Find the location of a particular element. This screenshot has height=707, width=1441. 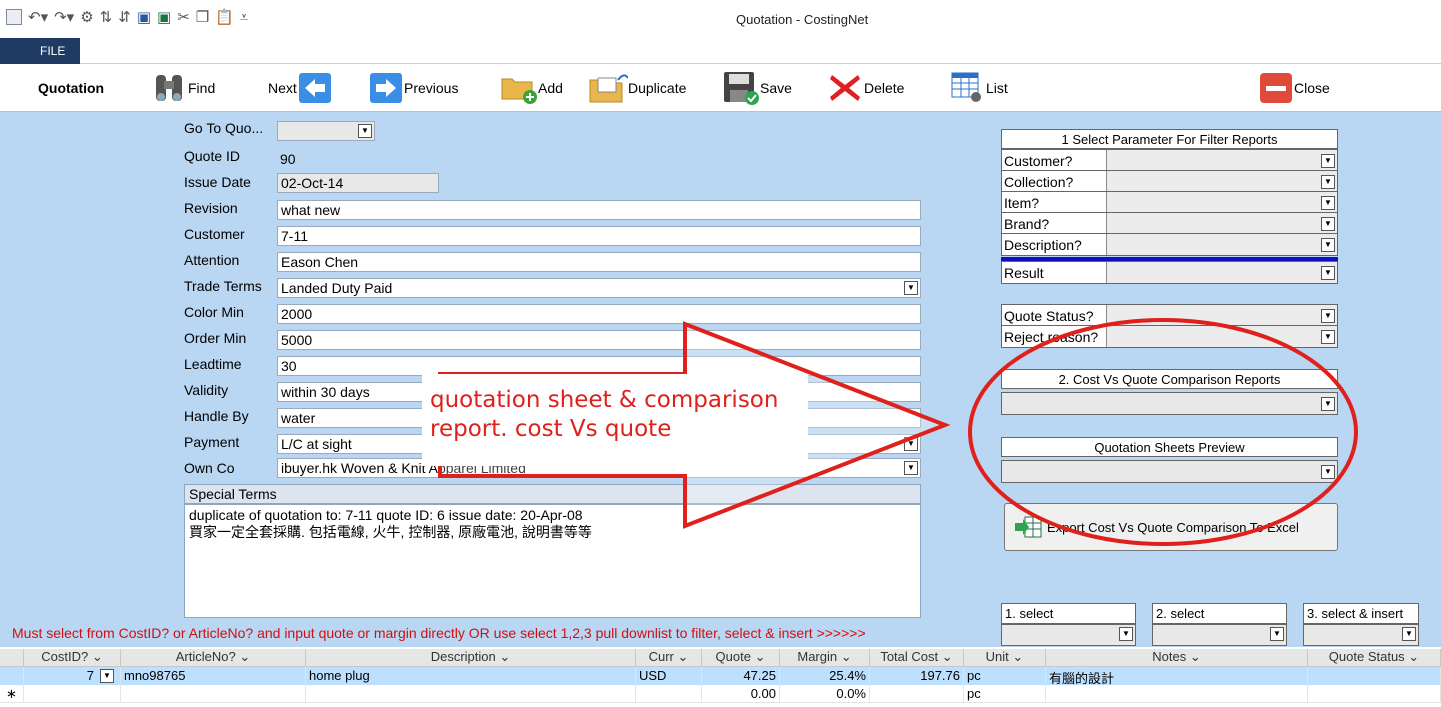

table-cell-articleno is located at coordinates (213, 694).